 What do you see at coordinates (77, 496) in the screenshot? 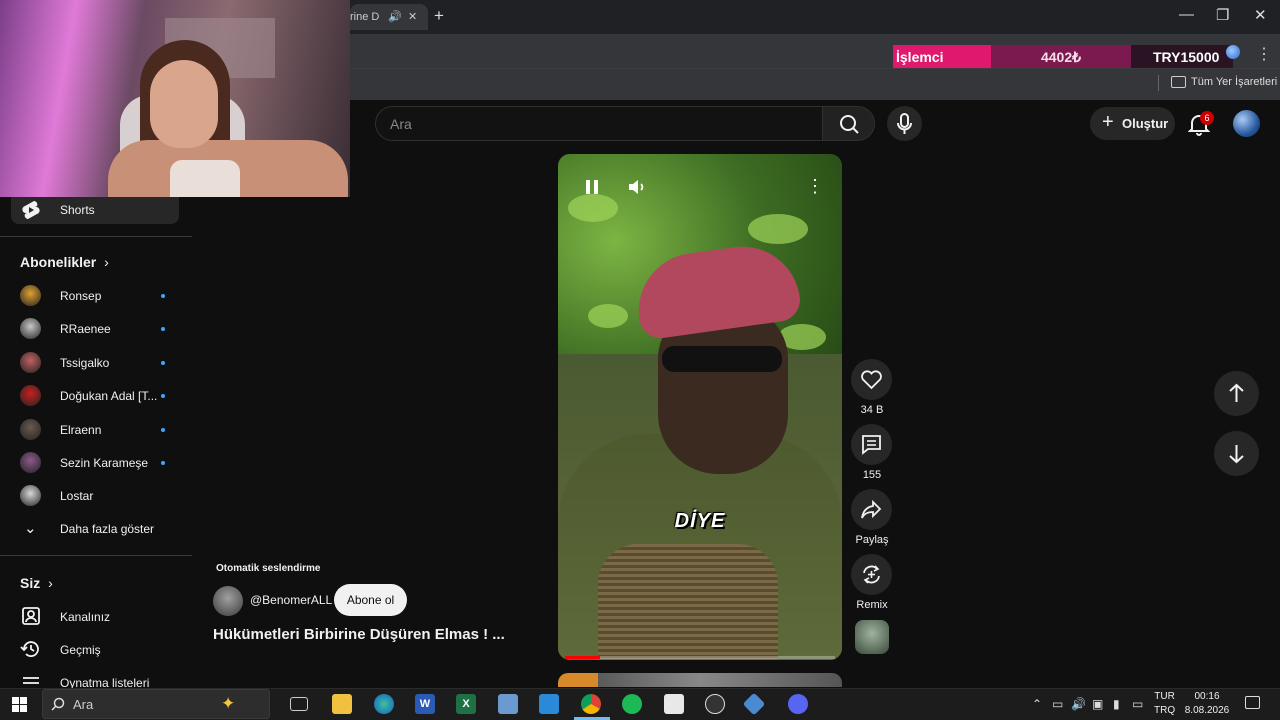
I see `subscription-label: Lostar` at bounding box center [77, 496].